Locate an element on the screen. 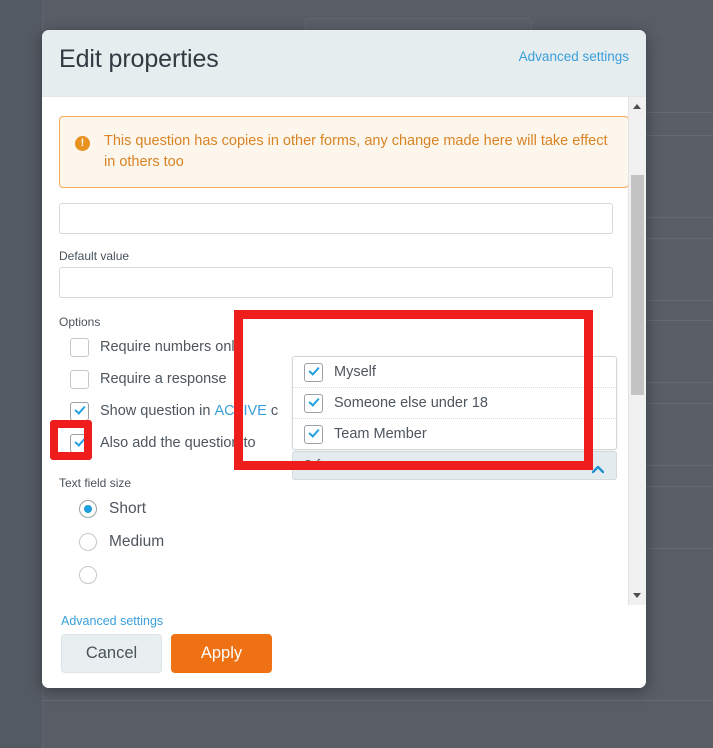 The height and width of the screenshot is (748, 713). text-field-size-medium-radio is located at coordinates (88, 541).